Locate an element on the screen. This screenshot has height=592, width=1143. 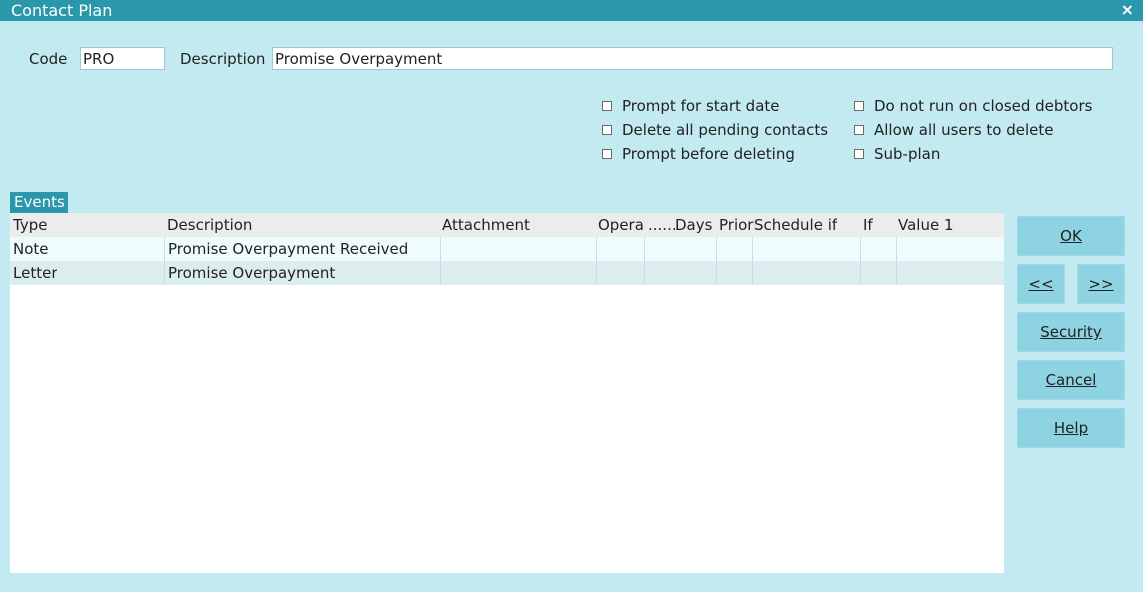
help-button: Help is located at coordinates (1071, 428).